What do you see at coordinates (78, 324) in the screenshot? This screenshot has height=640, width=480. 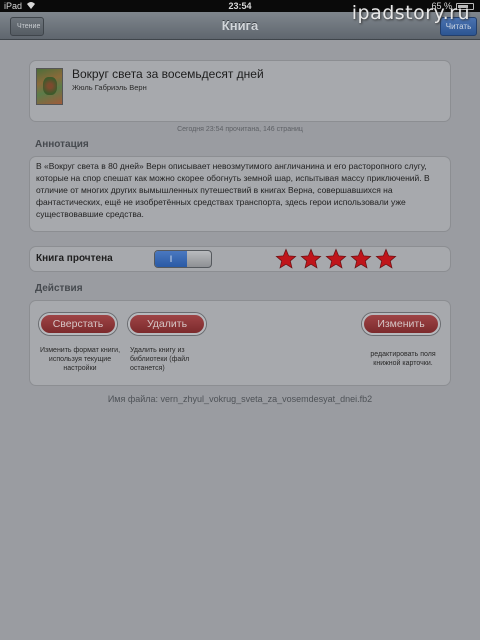 I see `convert-button: Сверстать` at bounding box center [78, 324].